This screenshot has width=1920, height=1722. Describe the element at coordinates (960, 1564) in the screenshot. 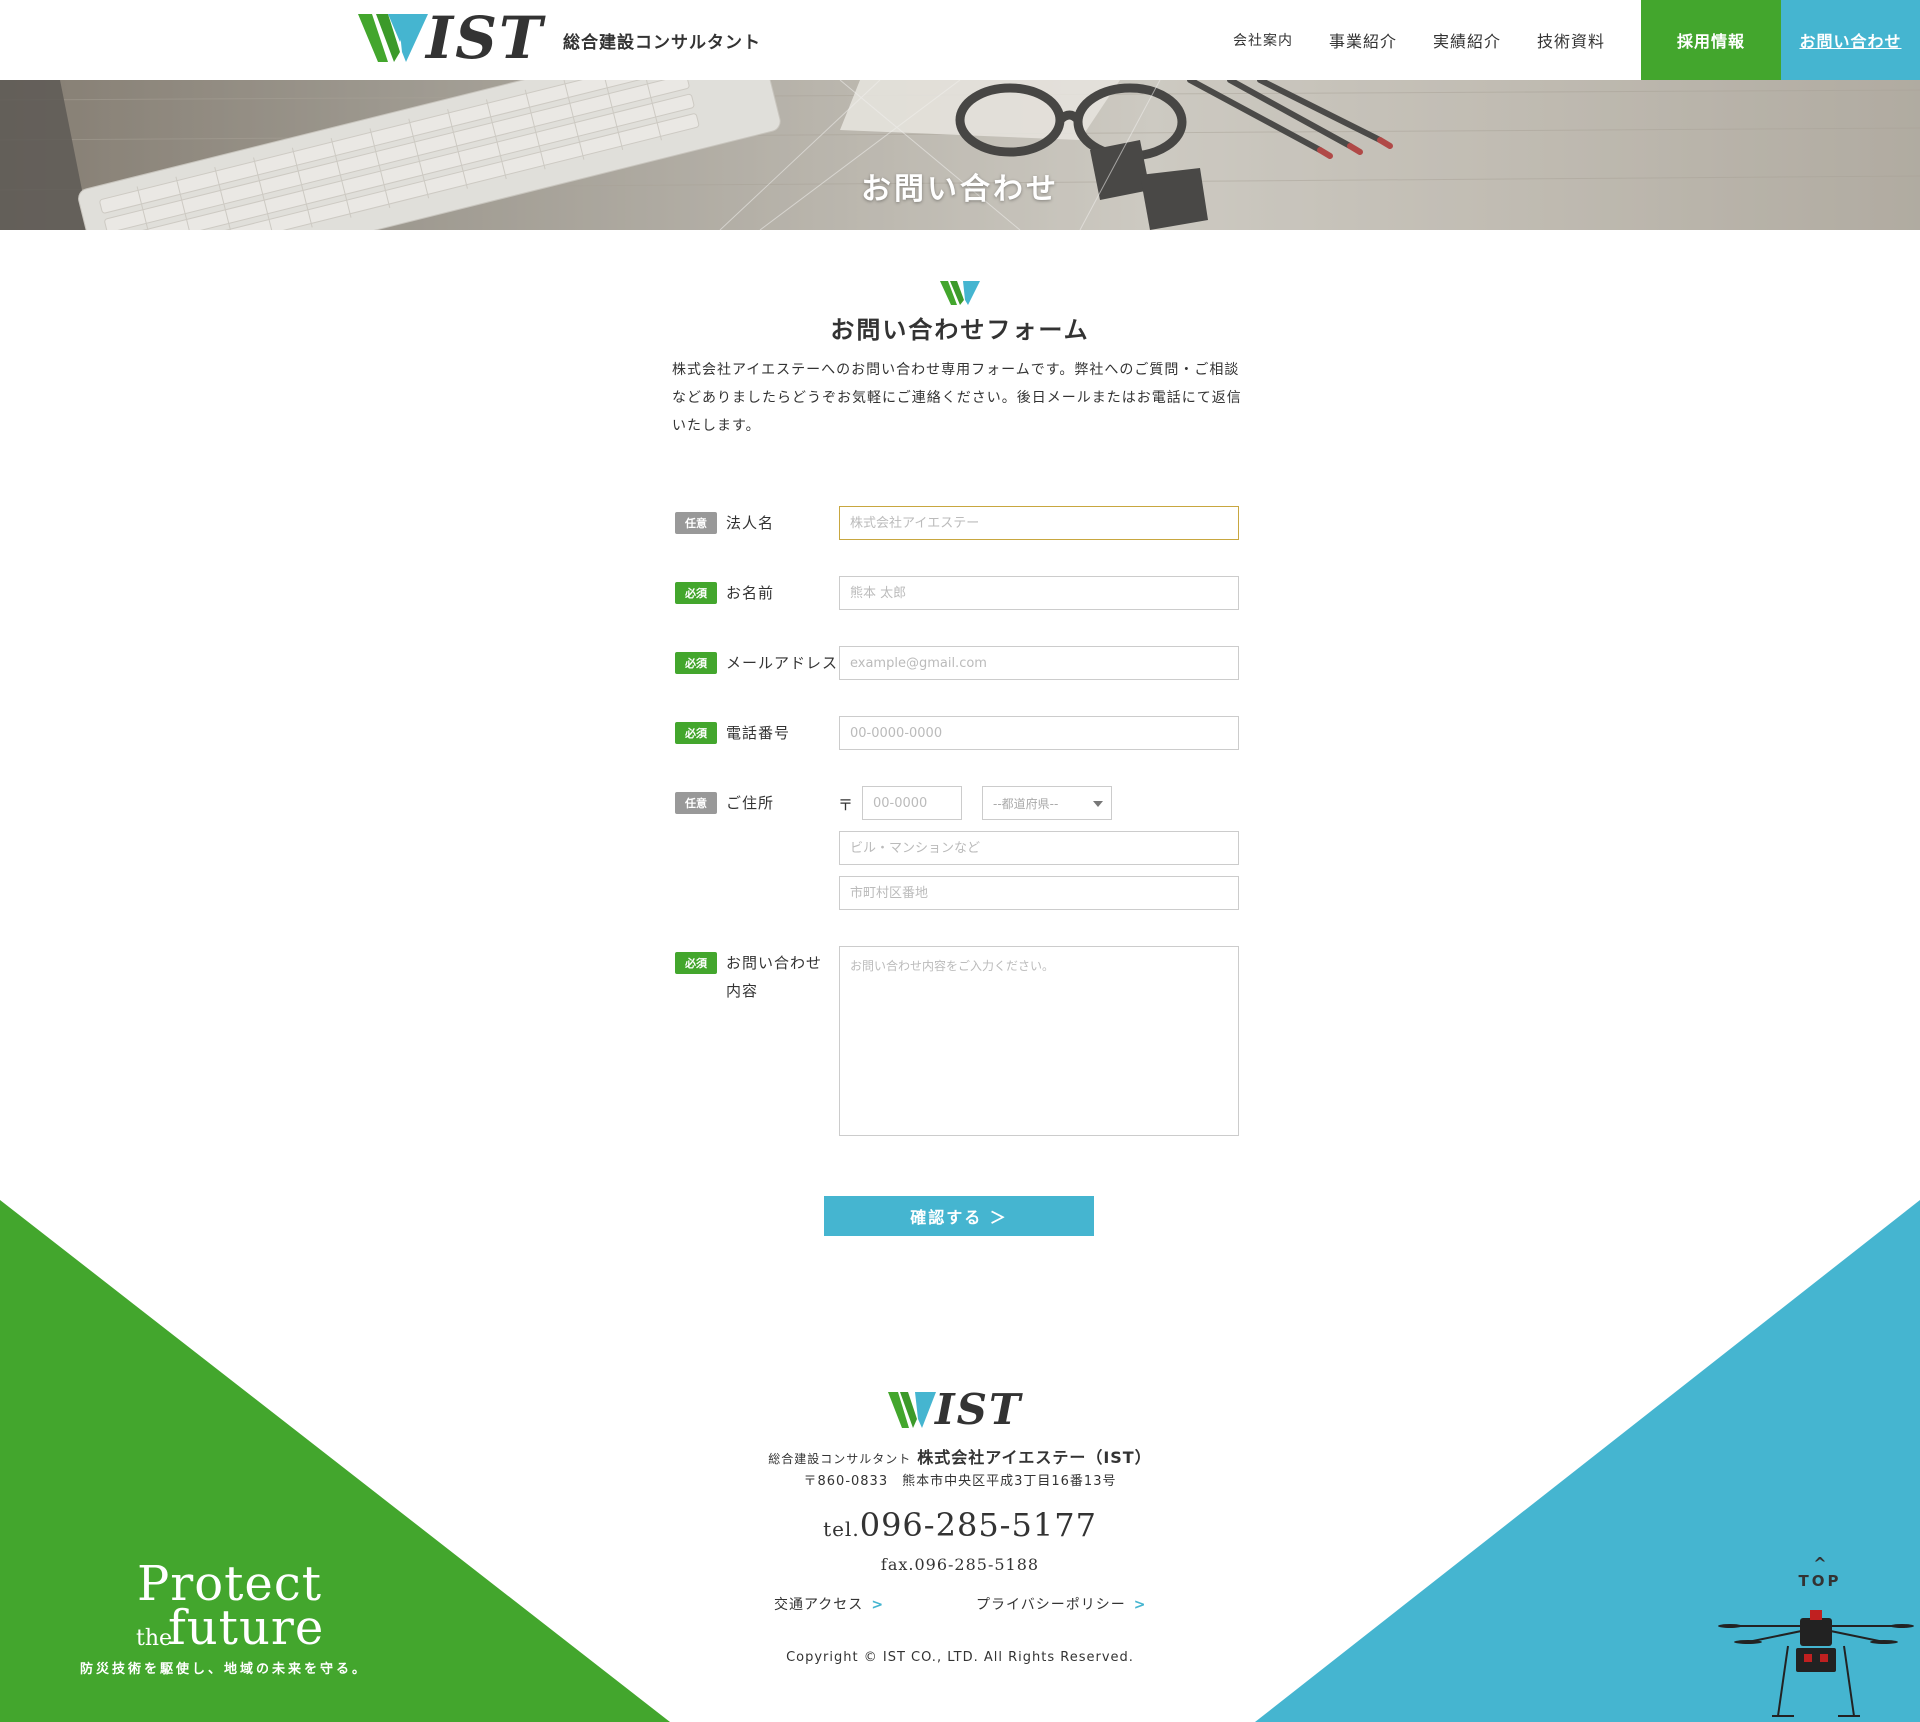

I see `footer-fax: fax.096-285-5188` at that location.